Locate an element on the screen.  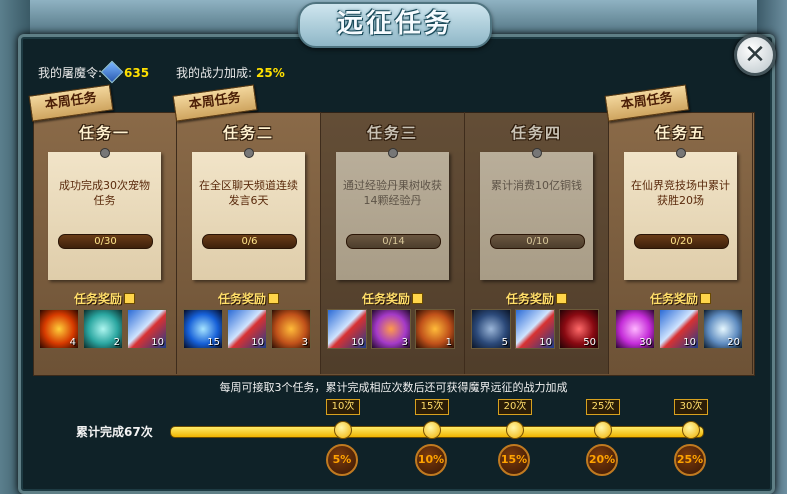
milestone-count: 15次 is located at coordinates (432, 407).